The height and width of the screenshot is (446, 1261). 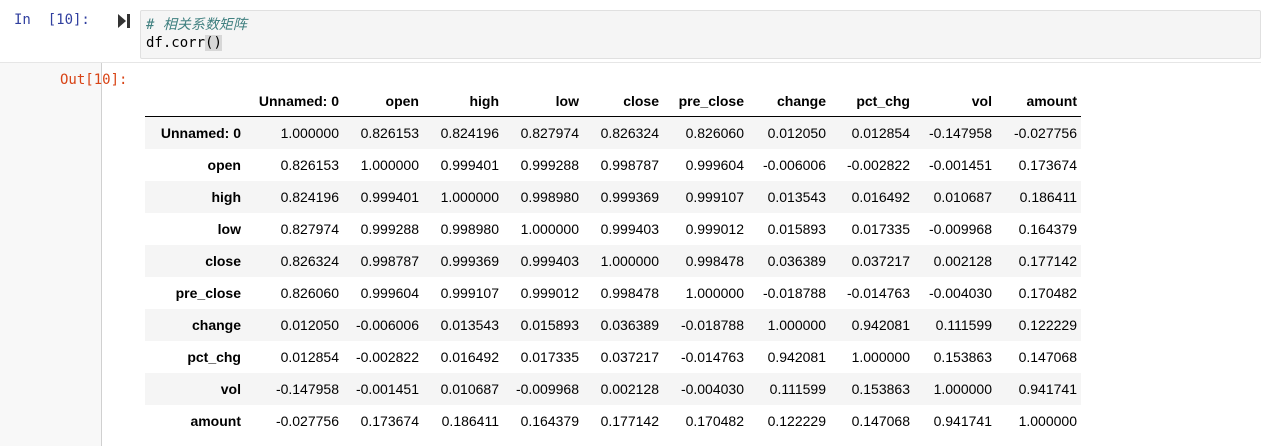 I want to click on table-cell: 0.016492, so click(x=880, y=197).